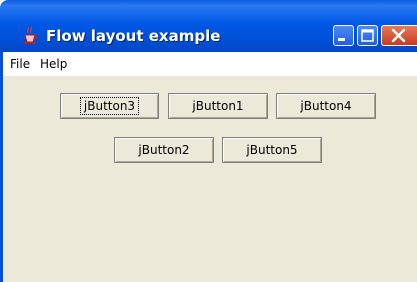 Image resolution: width=417 pixels, height=282 pixels. Describe the element at coordinates (341, 39) in the screenshot. I see `minimize-icon` at that location.